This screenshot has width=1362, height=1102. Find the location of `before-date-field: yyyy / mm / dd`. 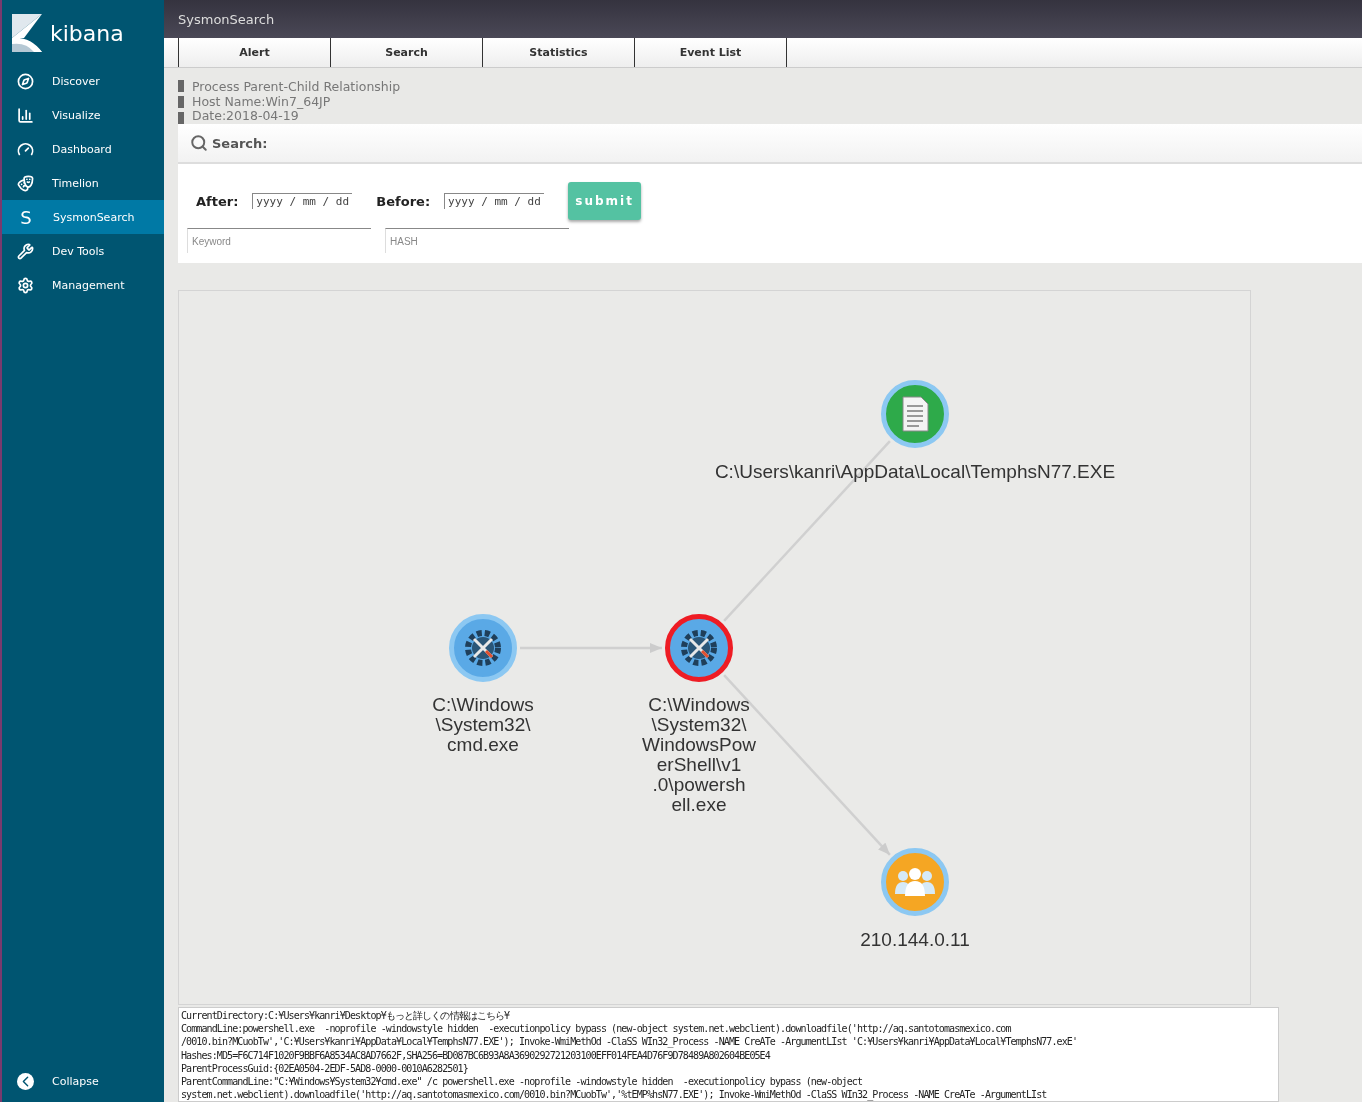

before-date-field: yyyy / mm / dd is located at coordinates (494, 201).